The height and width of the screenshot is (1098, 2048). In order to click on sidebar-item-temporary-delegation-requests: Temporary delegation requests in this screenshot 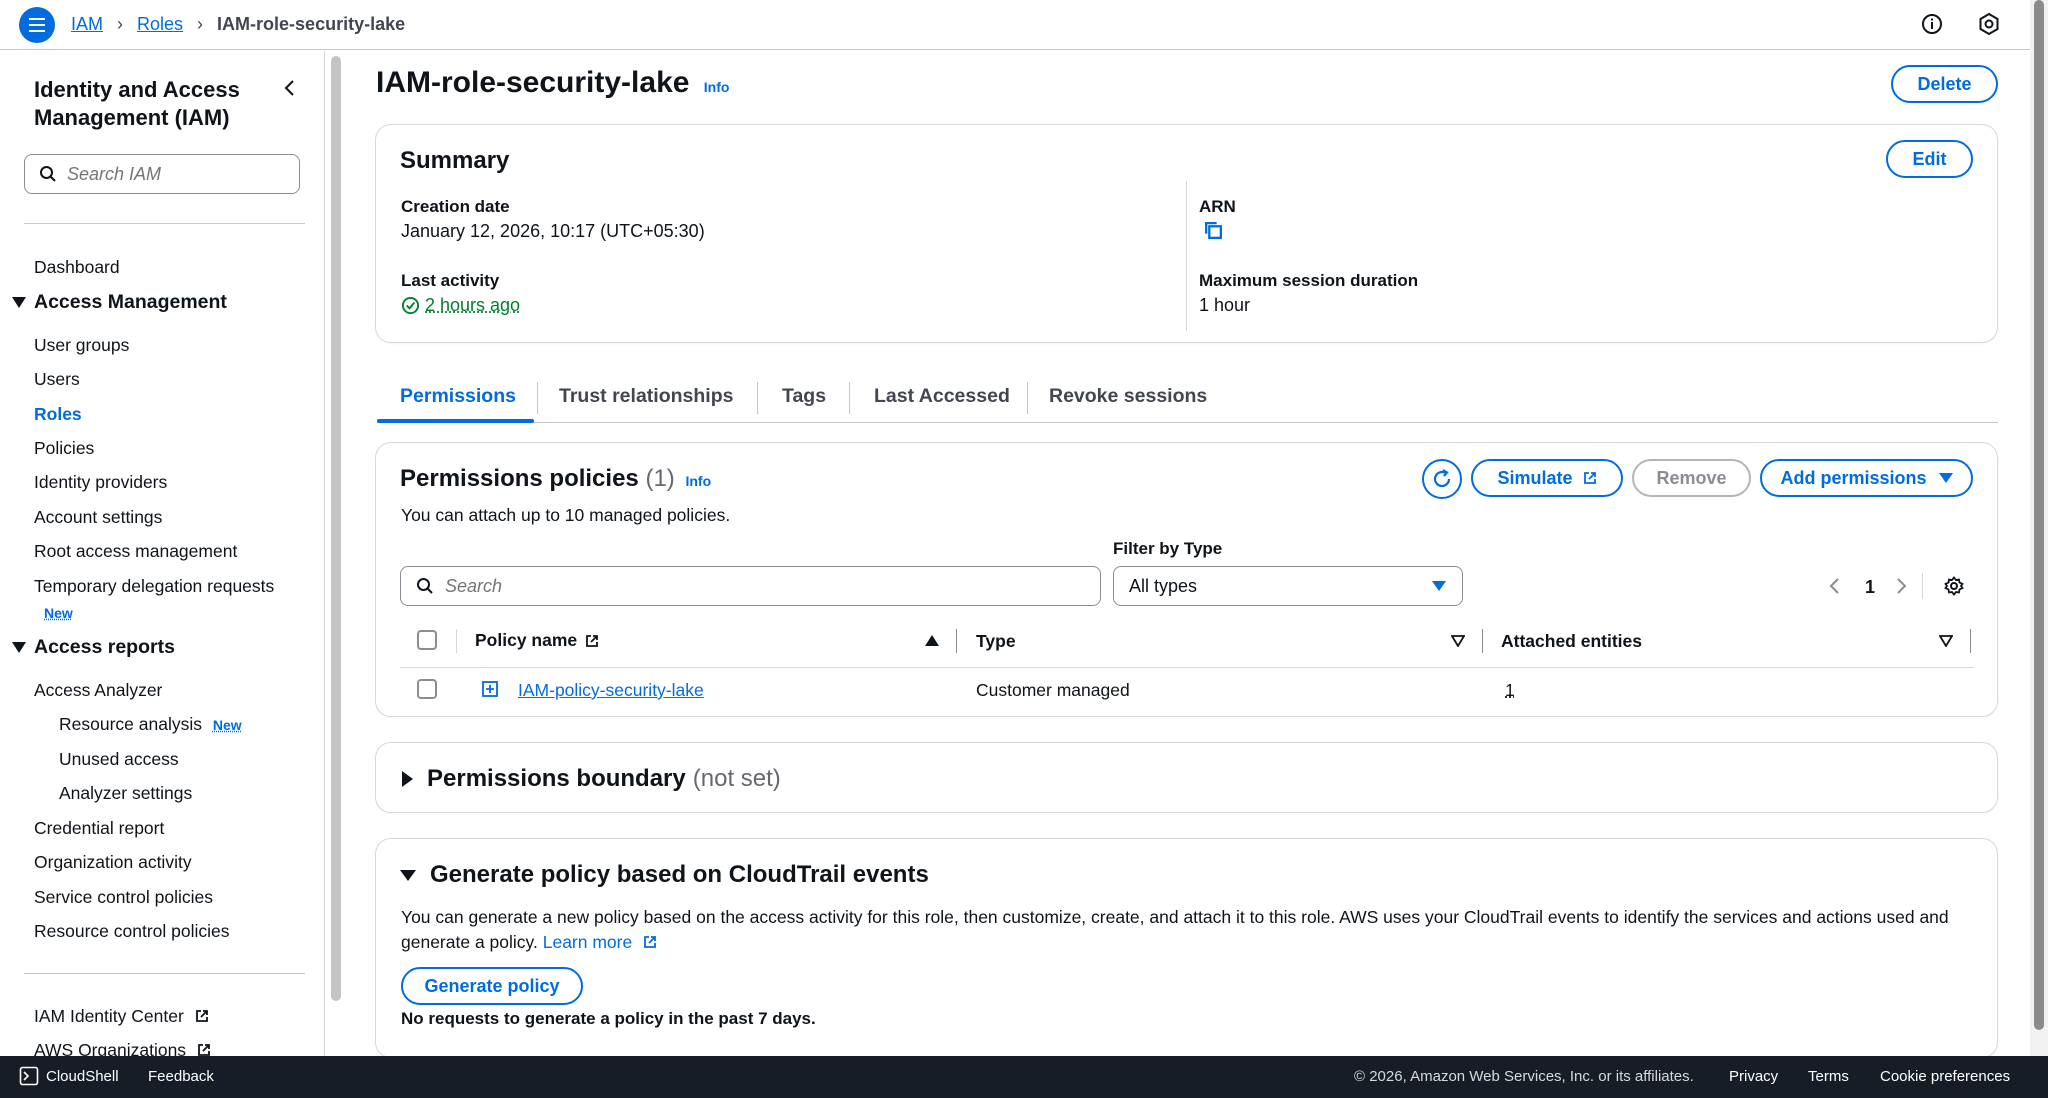, I will do `click(154, 586)`.